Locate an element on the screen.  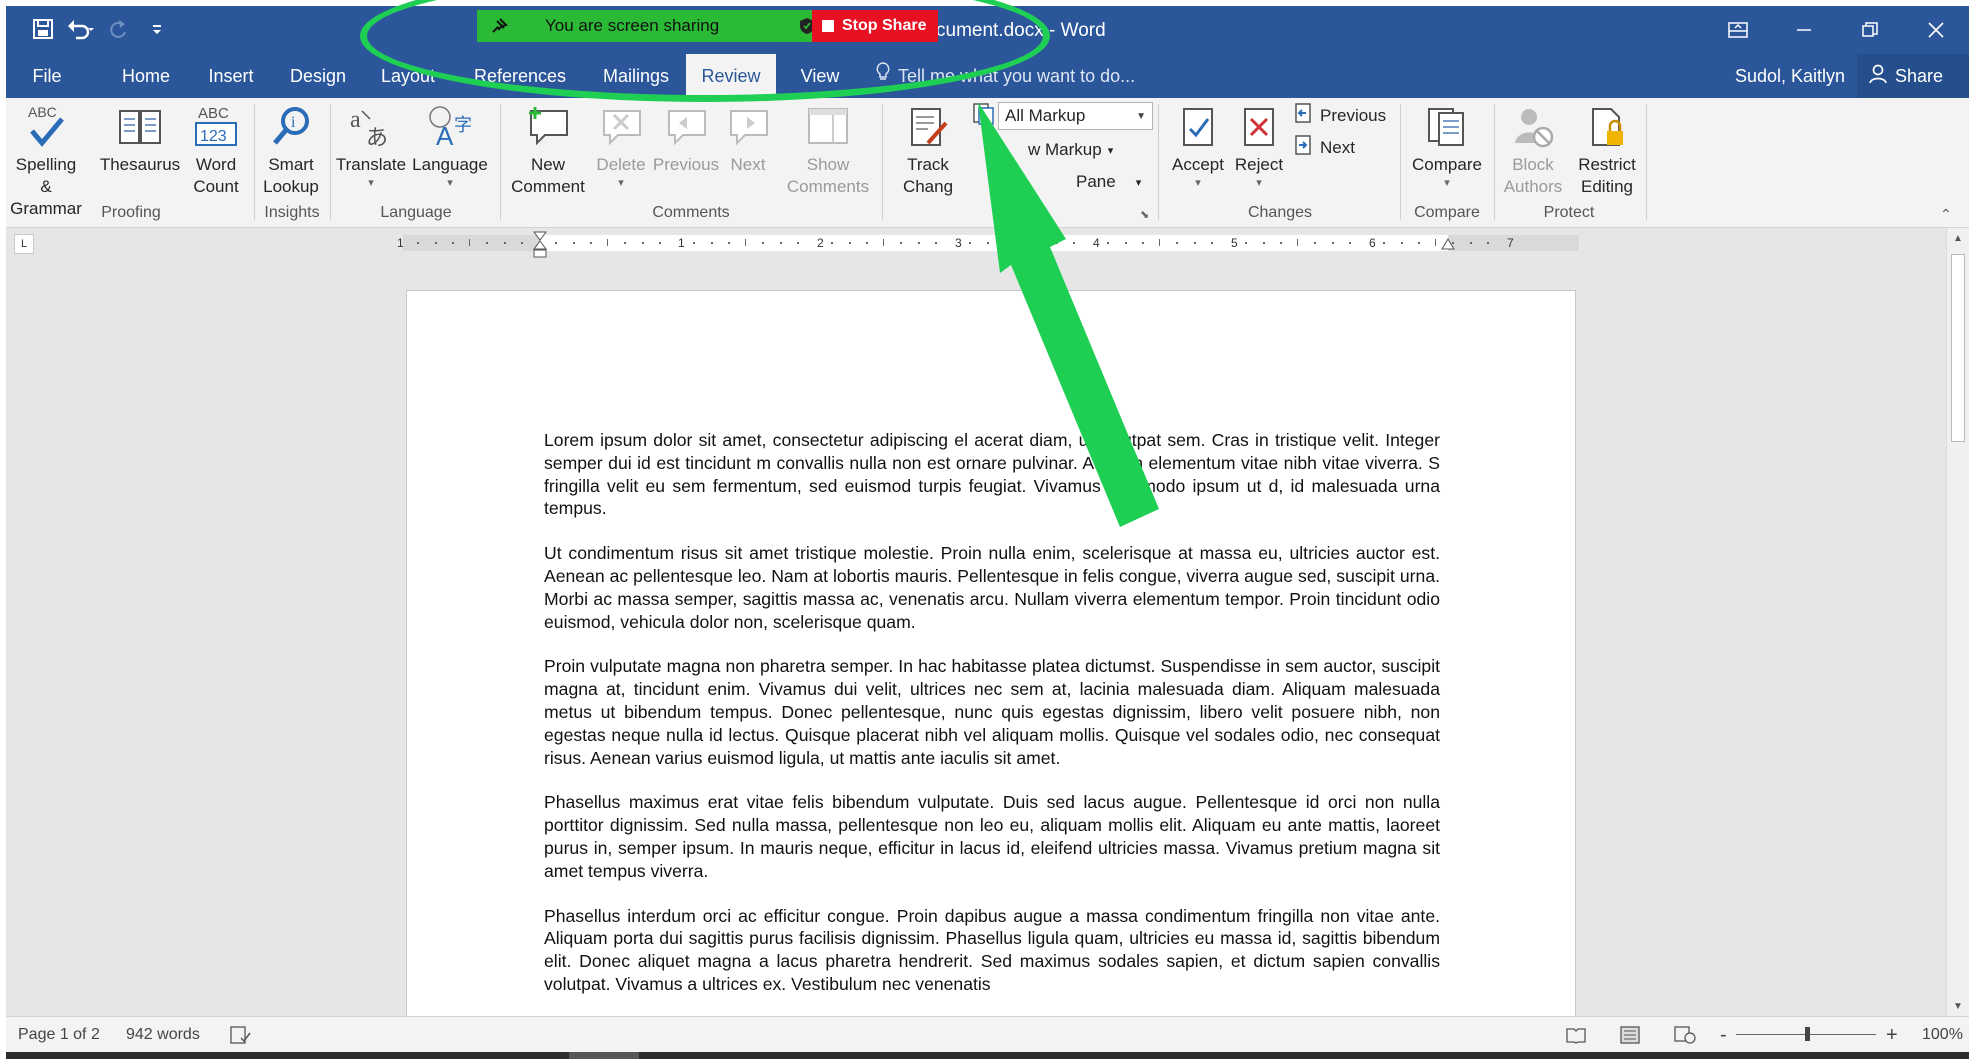
zoom-in-button: + is located at coordinates (1892, 1035).